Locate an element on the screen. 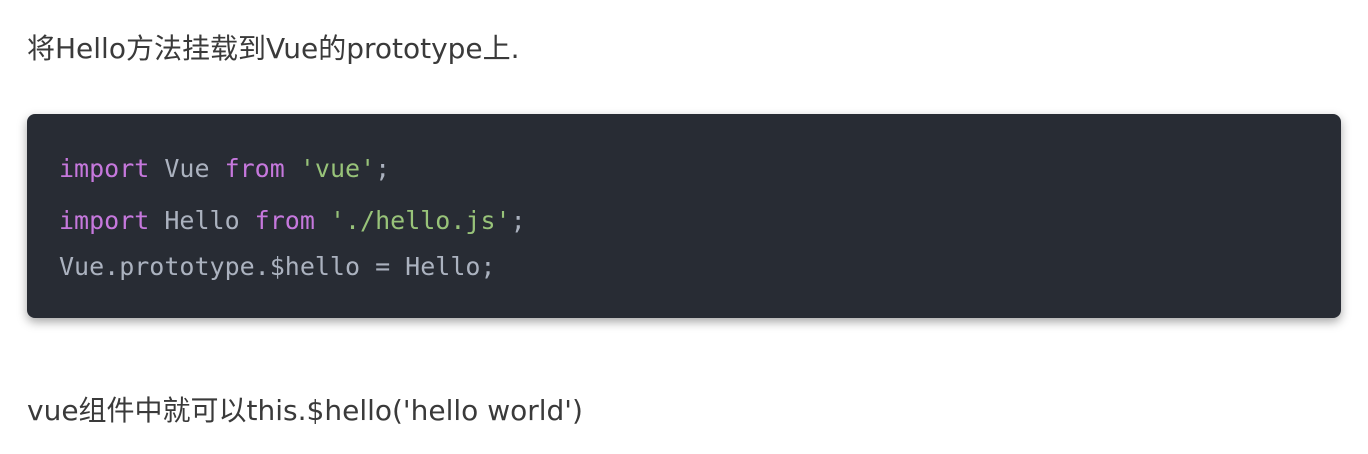 Image resolution: width=1368 pixels, height=454 pixels. code-line: import Hello from './hello.js'; is located at coordinates (292, 221).